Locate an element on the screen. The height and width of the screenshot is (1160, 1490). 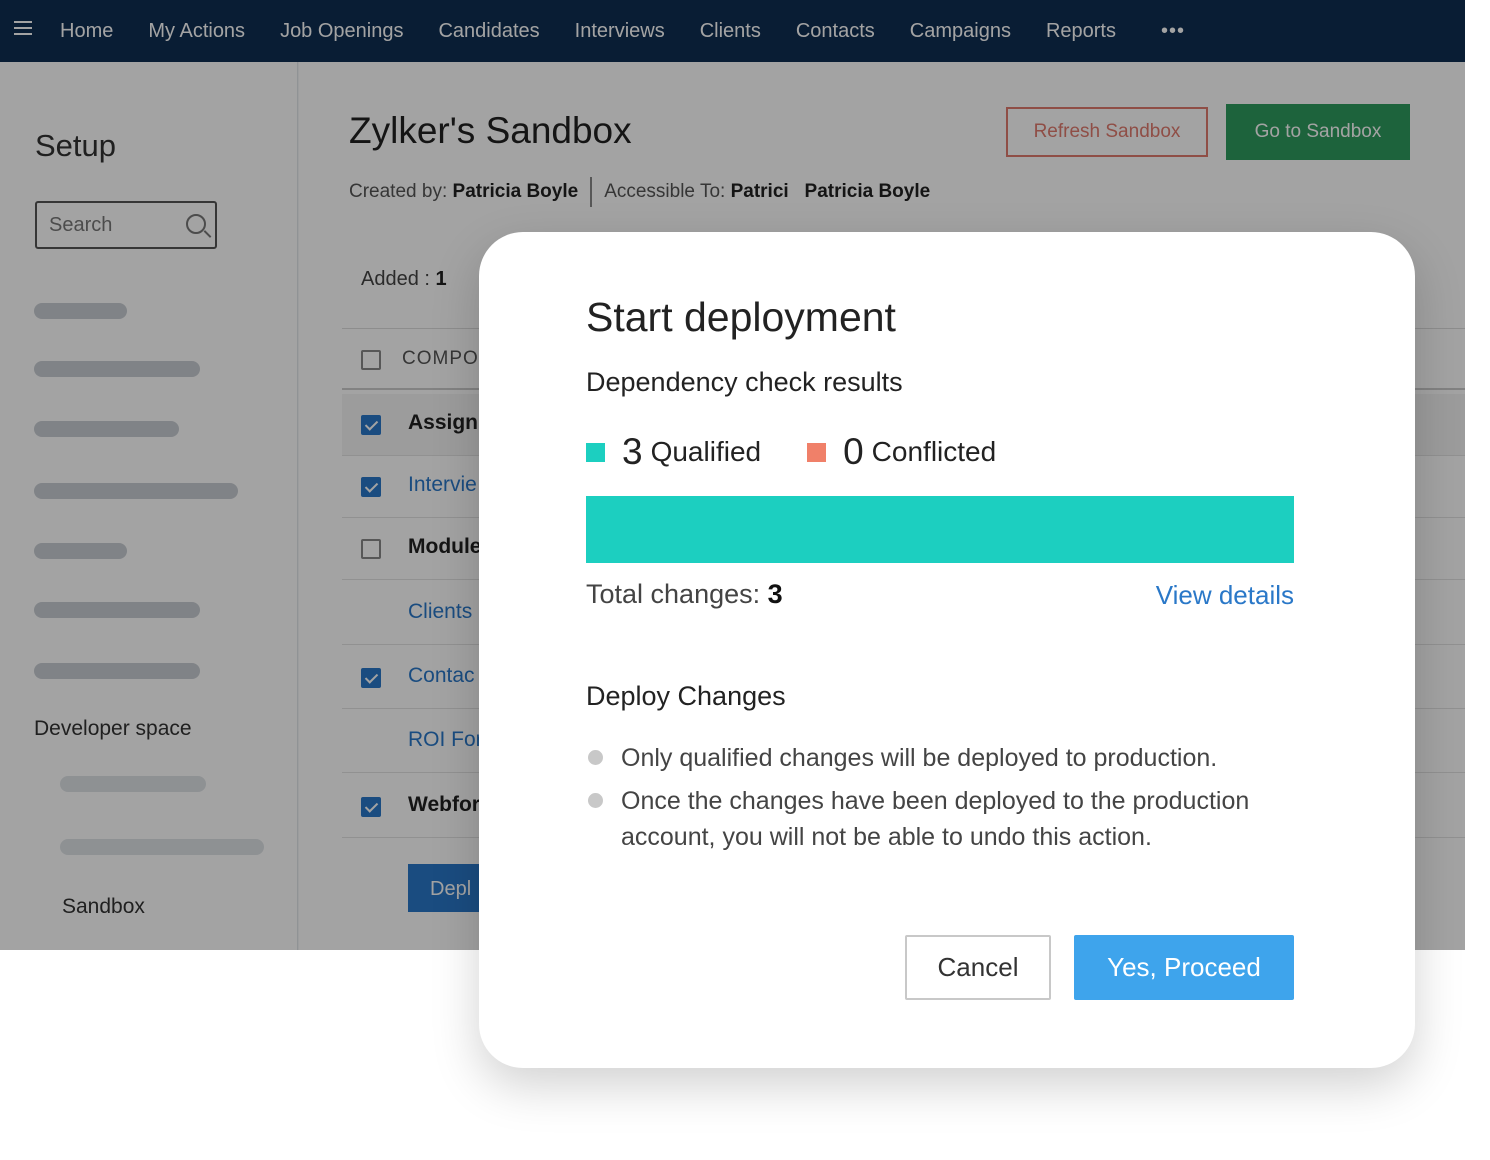
qualified-bar-fill is located at coordinates (940, 529).